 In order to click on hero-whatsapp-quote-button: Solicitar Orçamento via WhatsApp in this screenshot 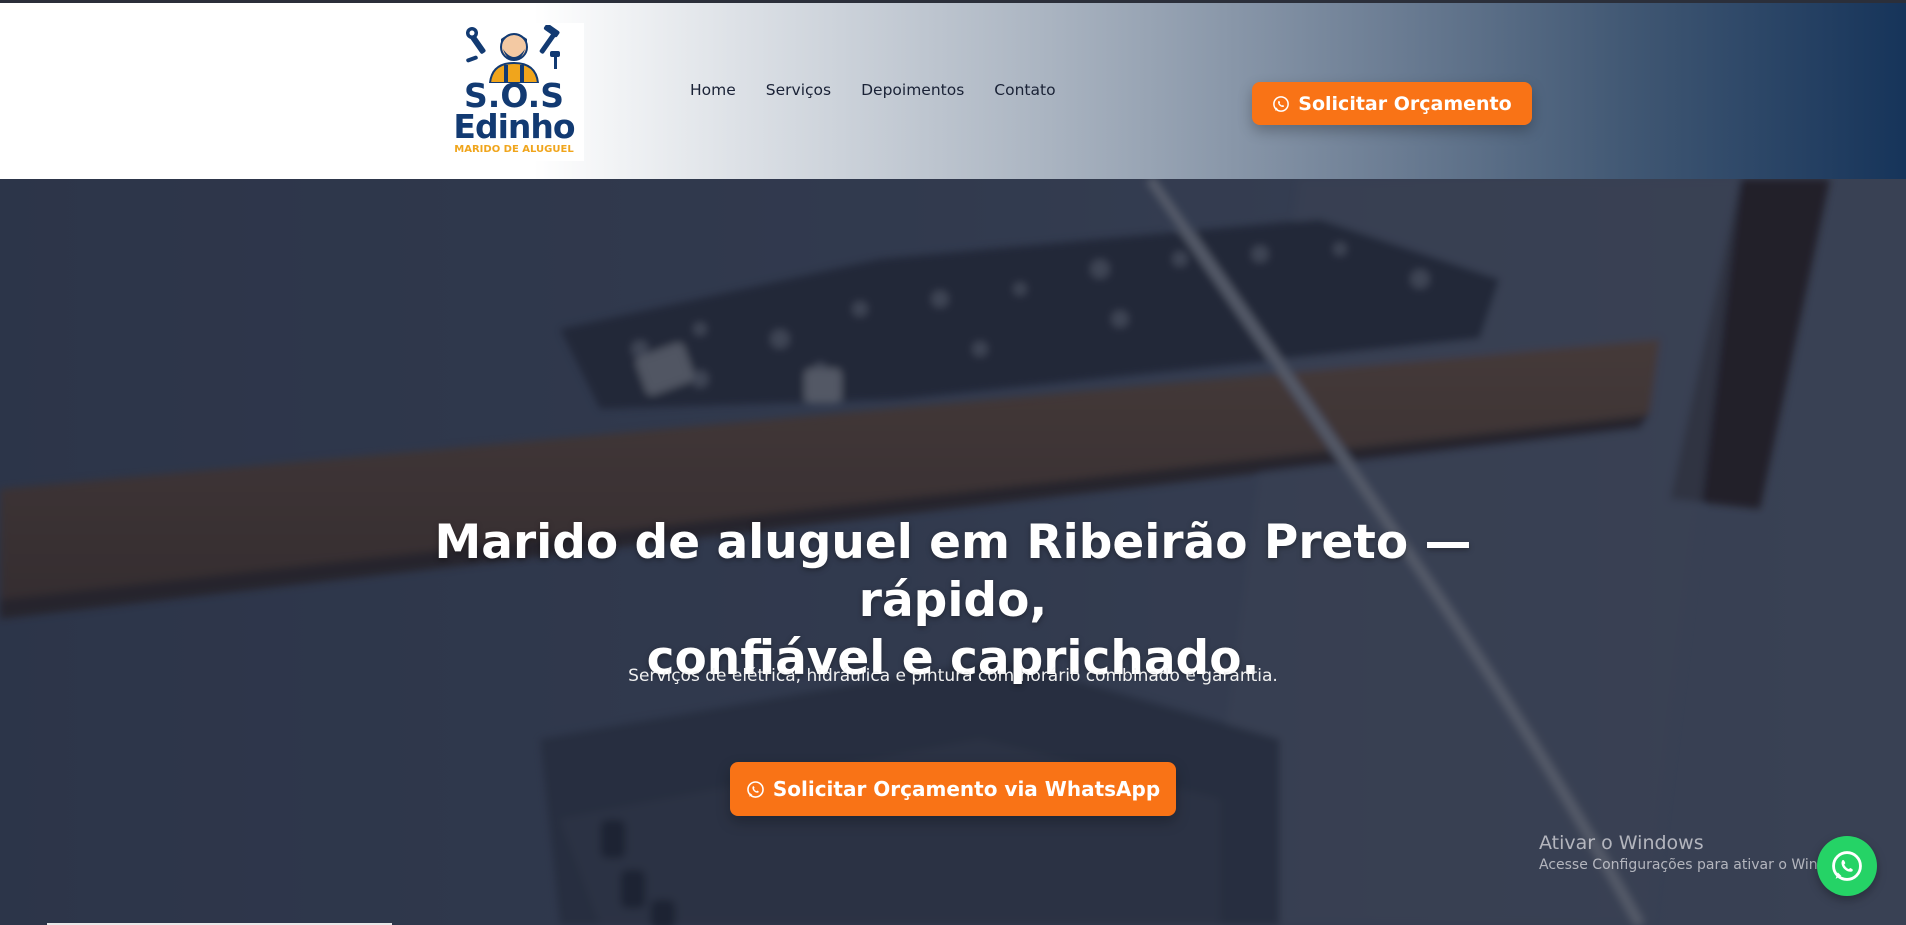, I will do `click(953, 789)`.